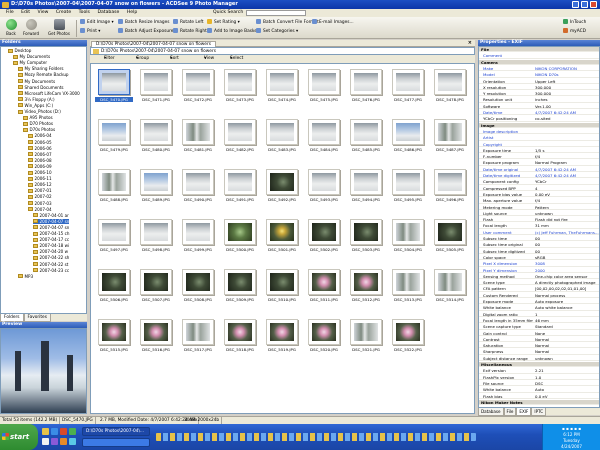 The width and height of the screenshot is (600, 450). What do you see at coordinates (539, 144) in the screenshot?
I see `property-row: Copyright` at bounding box center [539, 144].